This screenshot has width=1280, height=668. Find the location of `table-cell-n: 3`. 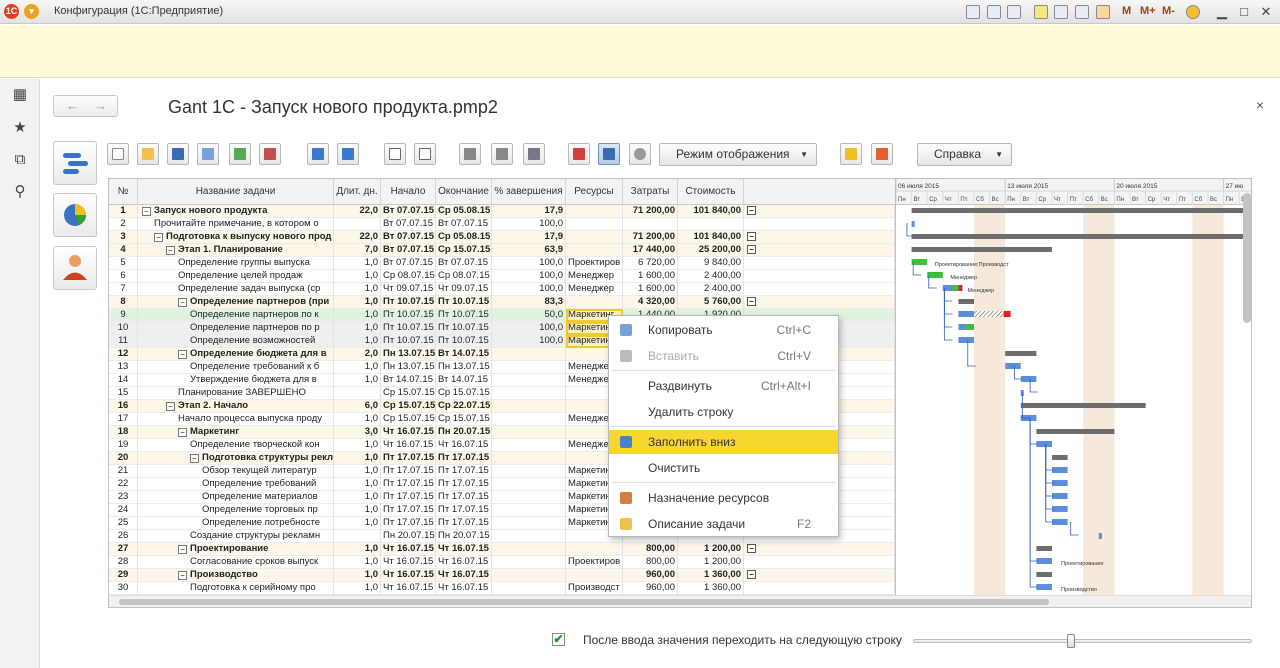

table-cell-n: 3 is located at coordinates (123, 237).